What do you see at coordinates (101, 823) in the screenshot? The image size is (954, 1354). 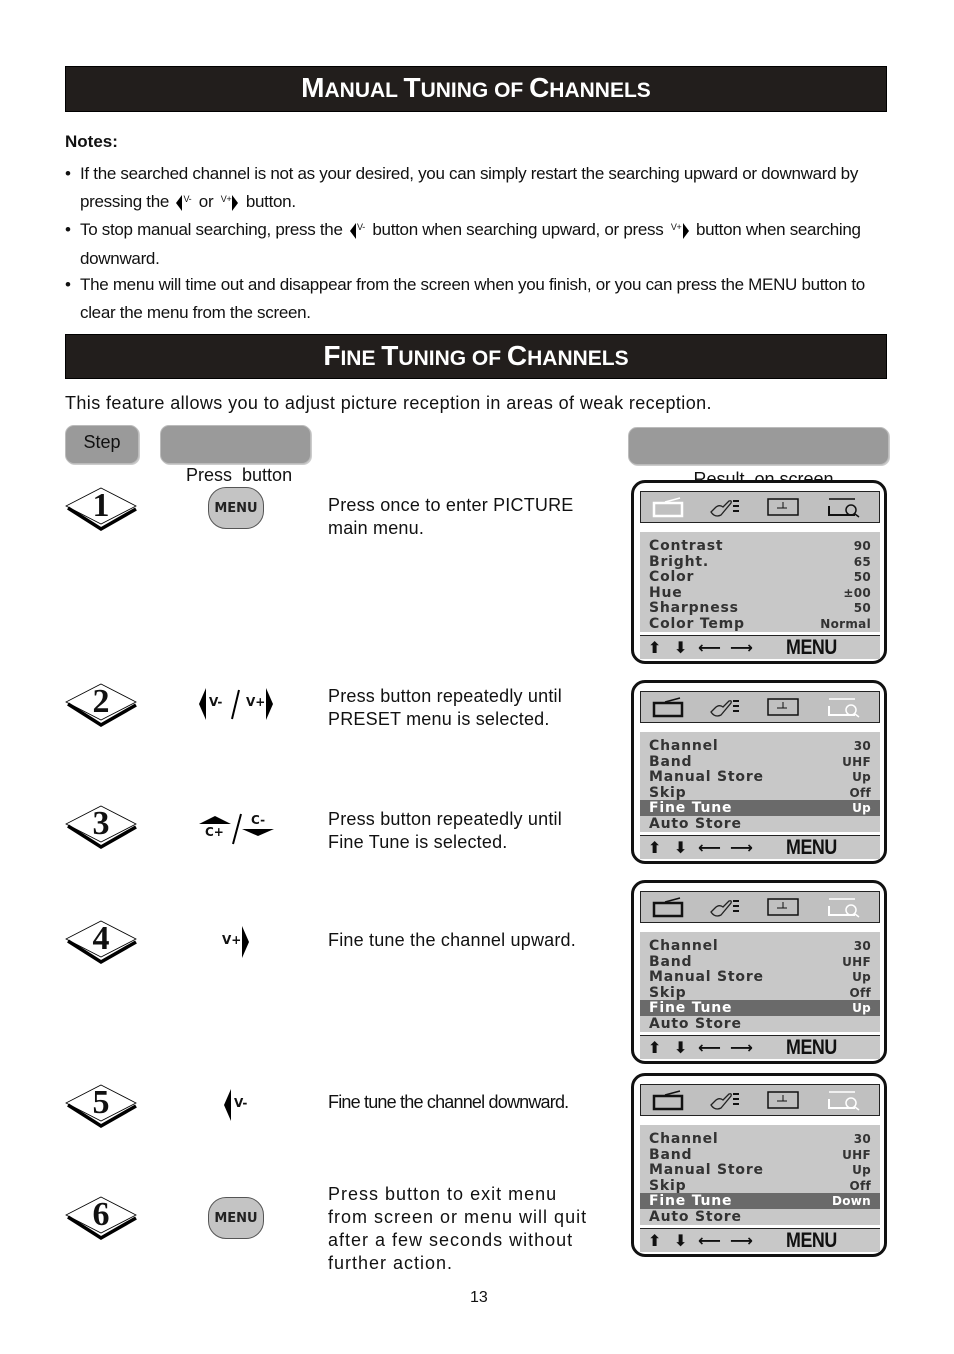 I see `step-number: 3` at bounding box center [101, 823].